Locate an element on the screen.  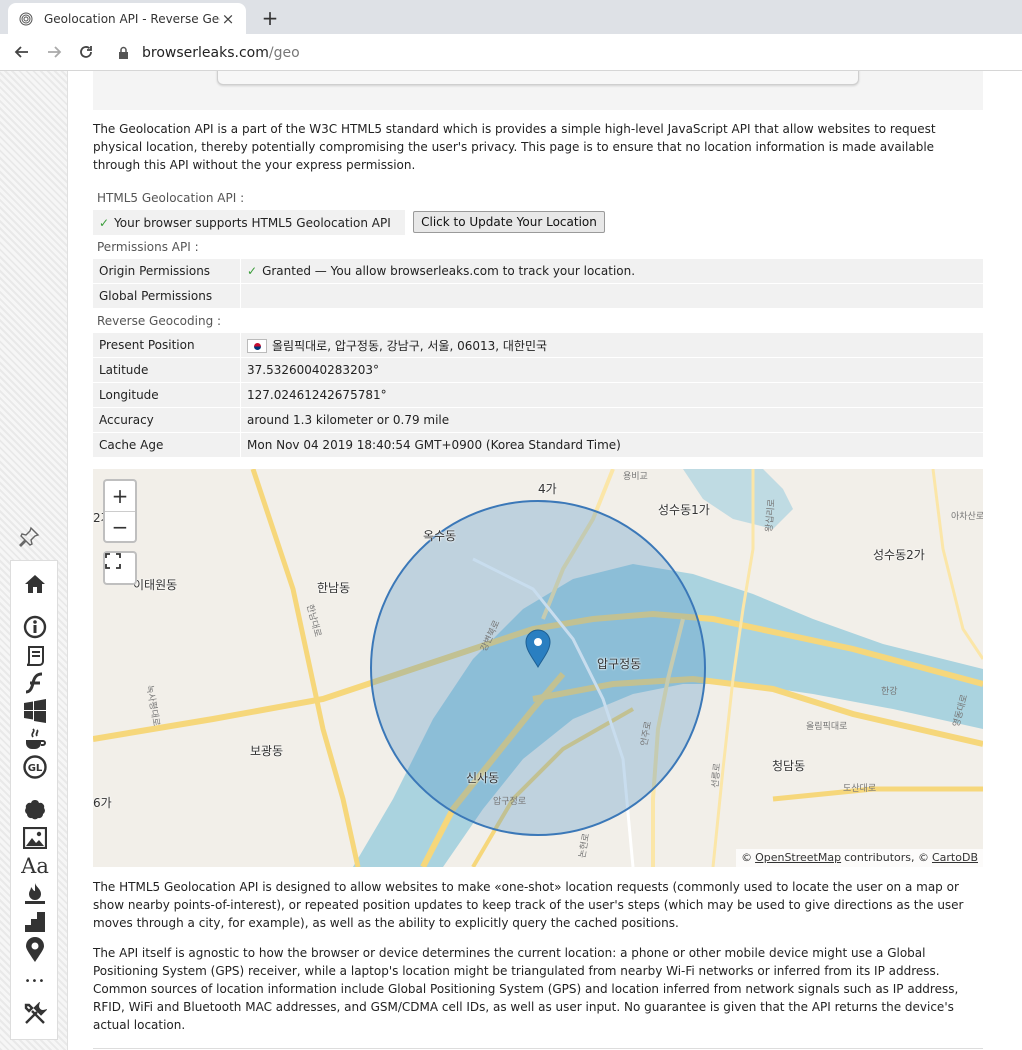
fire-icon is located at coordinates (35, 894).